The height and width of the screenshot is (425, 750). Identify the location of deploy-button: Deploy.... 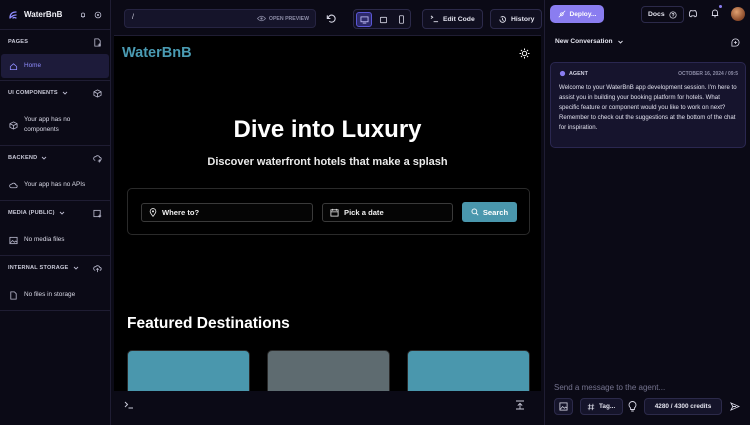
(577, 14).